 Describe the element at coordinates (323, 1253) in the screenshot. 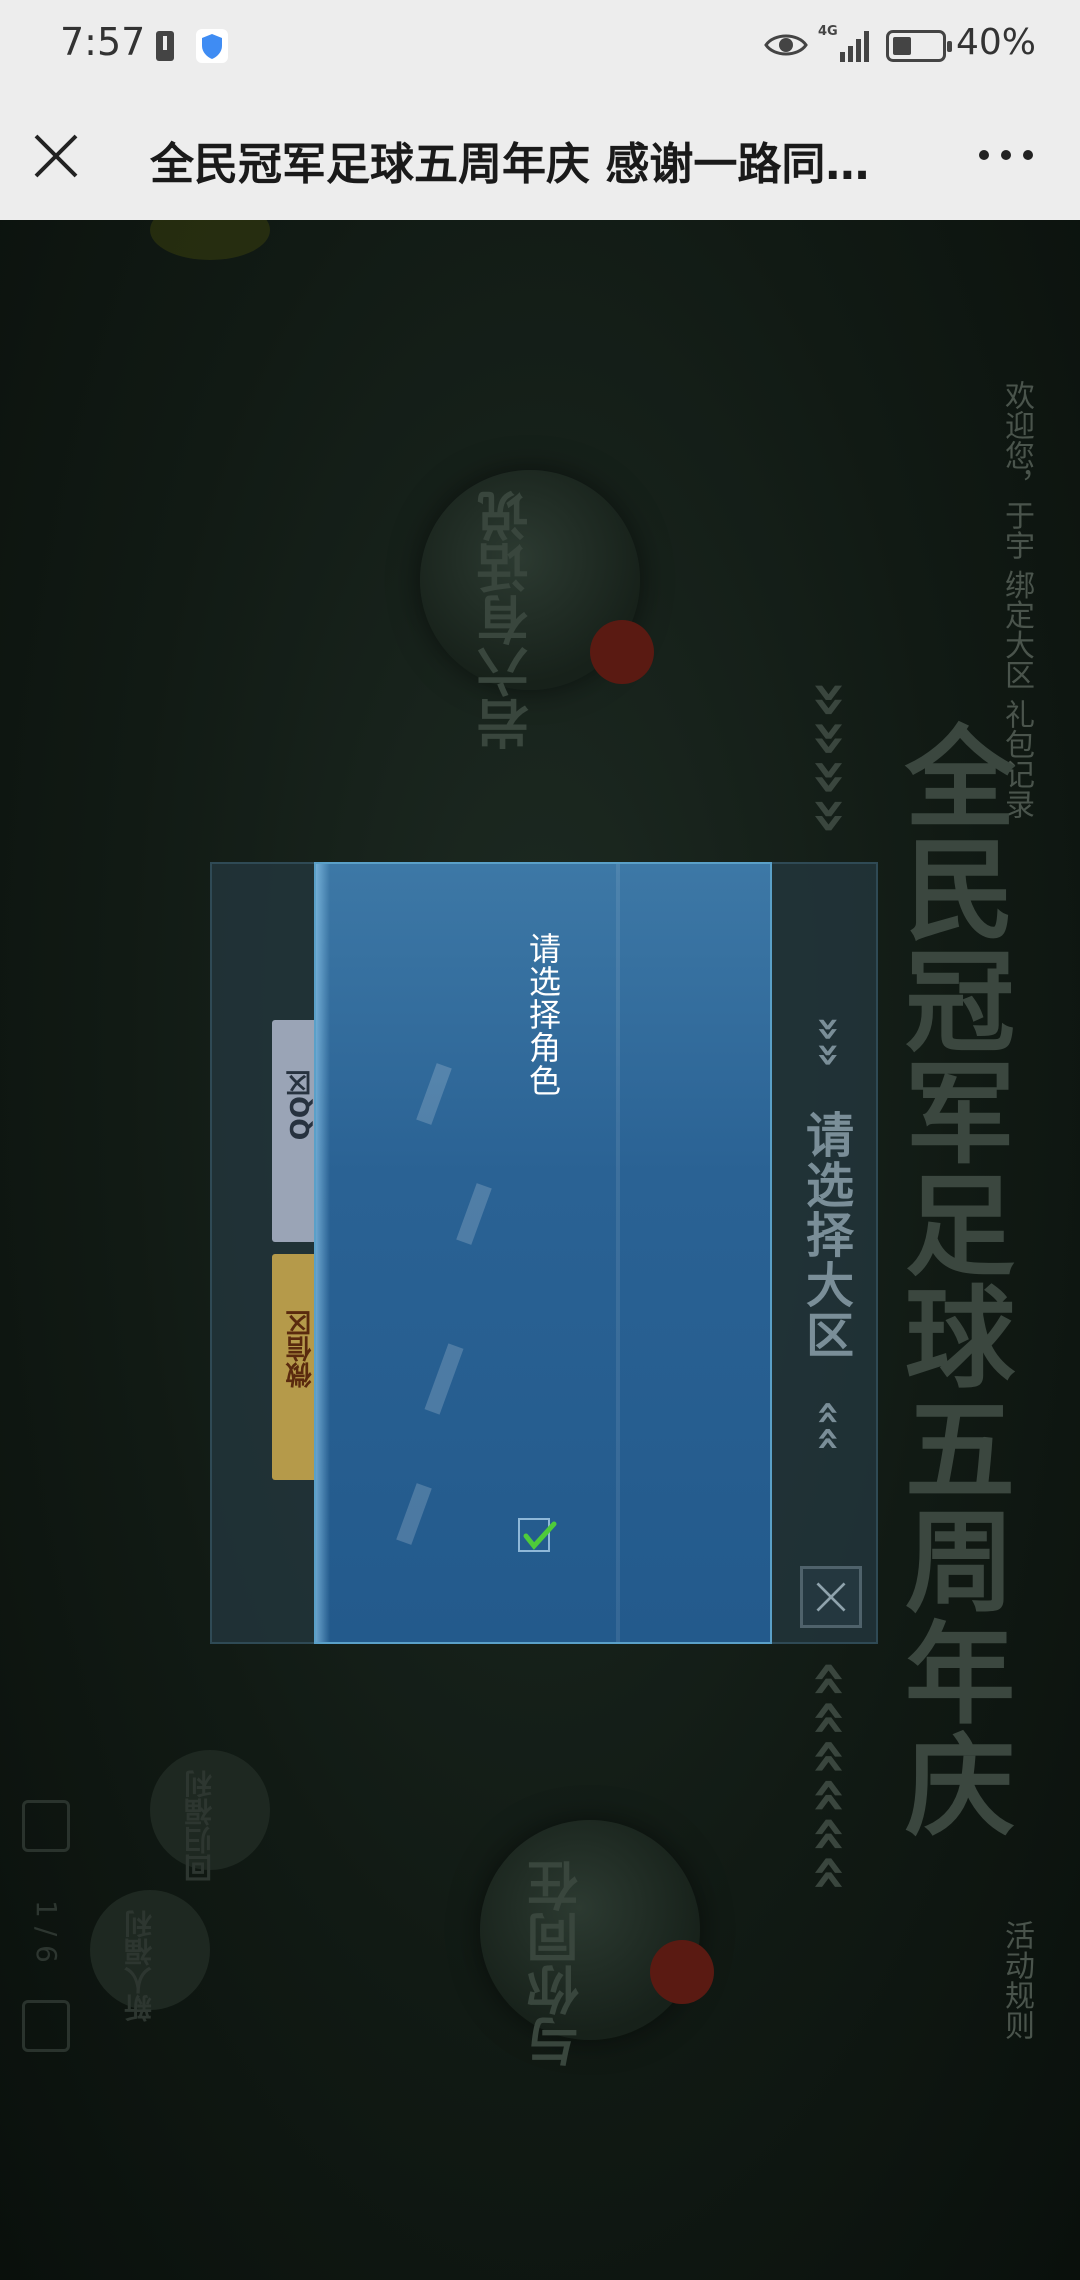

I see `dialog-edge-highlight` at that location.